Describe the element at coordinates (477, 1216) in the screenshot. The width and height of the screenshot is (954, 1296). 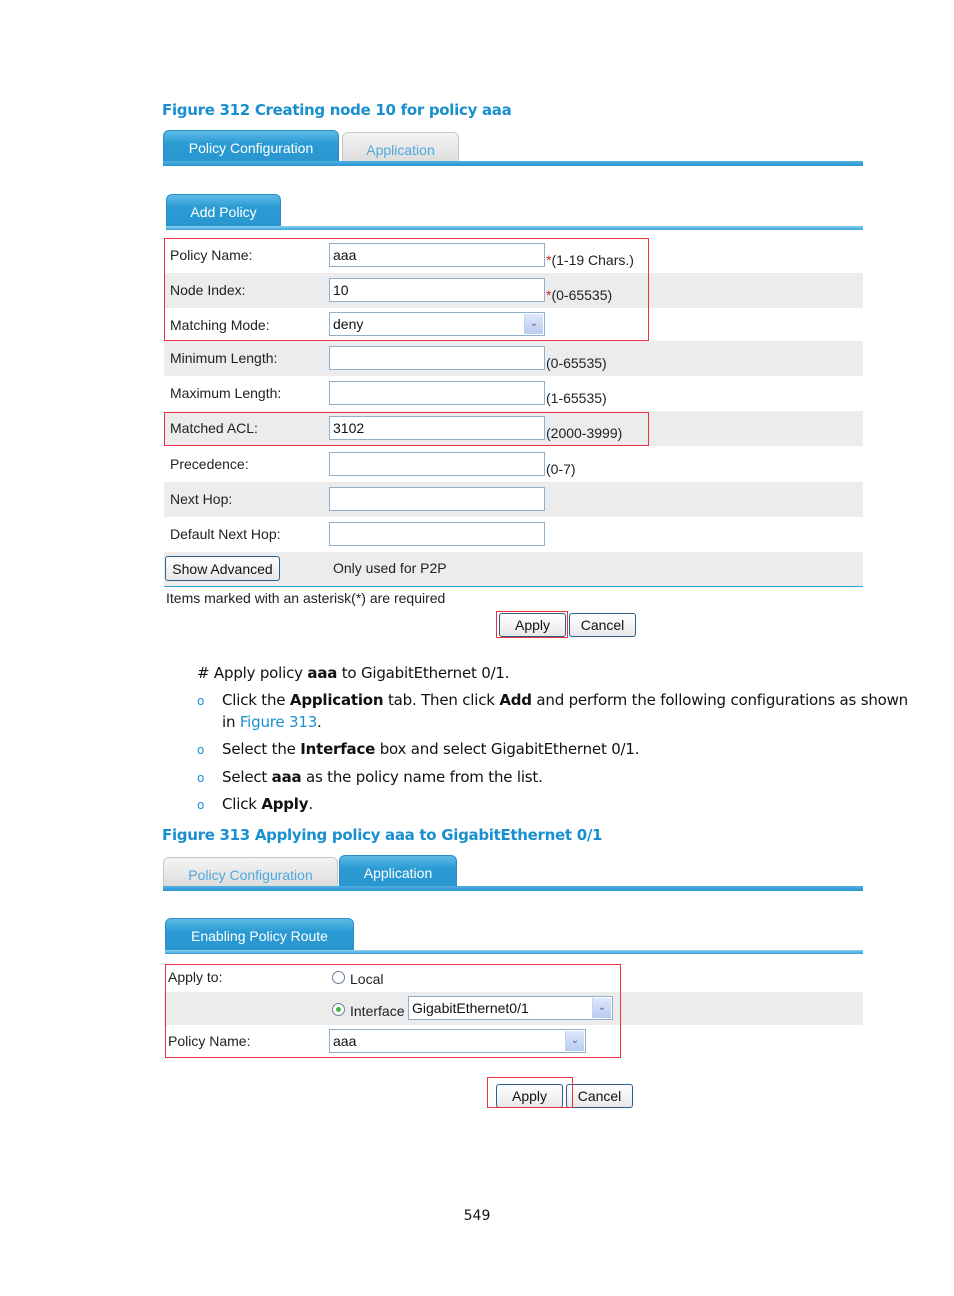
I see `page-number: 549` at that location.